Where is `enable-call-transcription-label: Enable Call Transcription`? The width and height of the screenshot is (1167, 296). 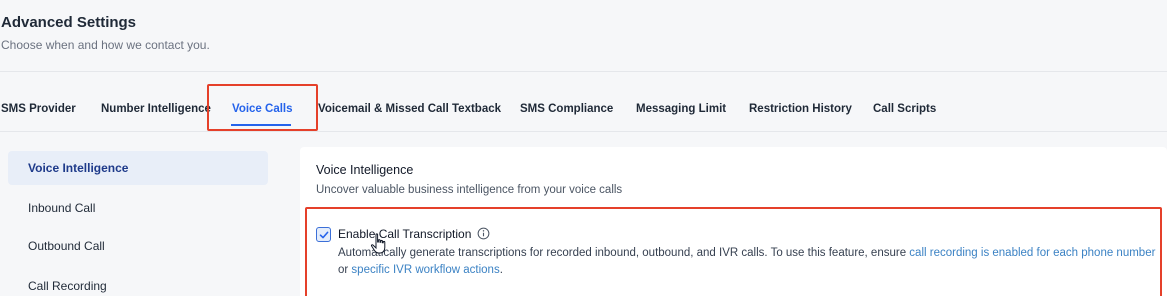 enable-call-transcription-label: Enable Call Transcription is located at coordinates (404, 234).